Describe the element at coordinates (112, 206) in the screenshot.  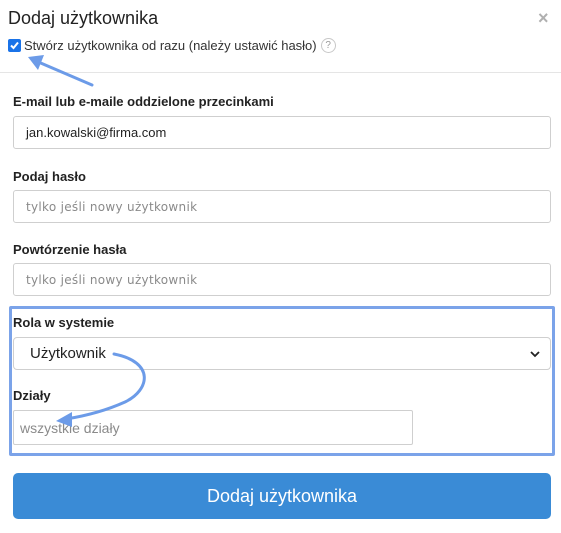
I see `password-placeholder: tylko jeśli nowy użytkownik` at that location.